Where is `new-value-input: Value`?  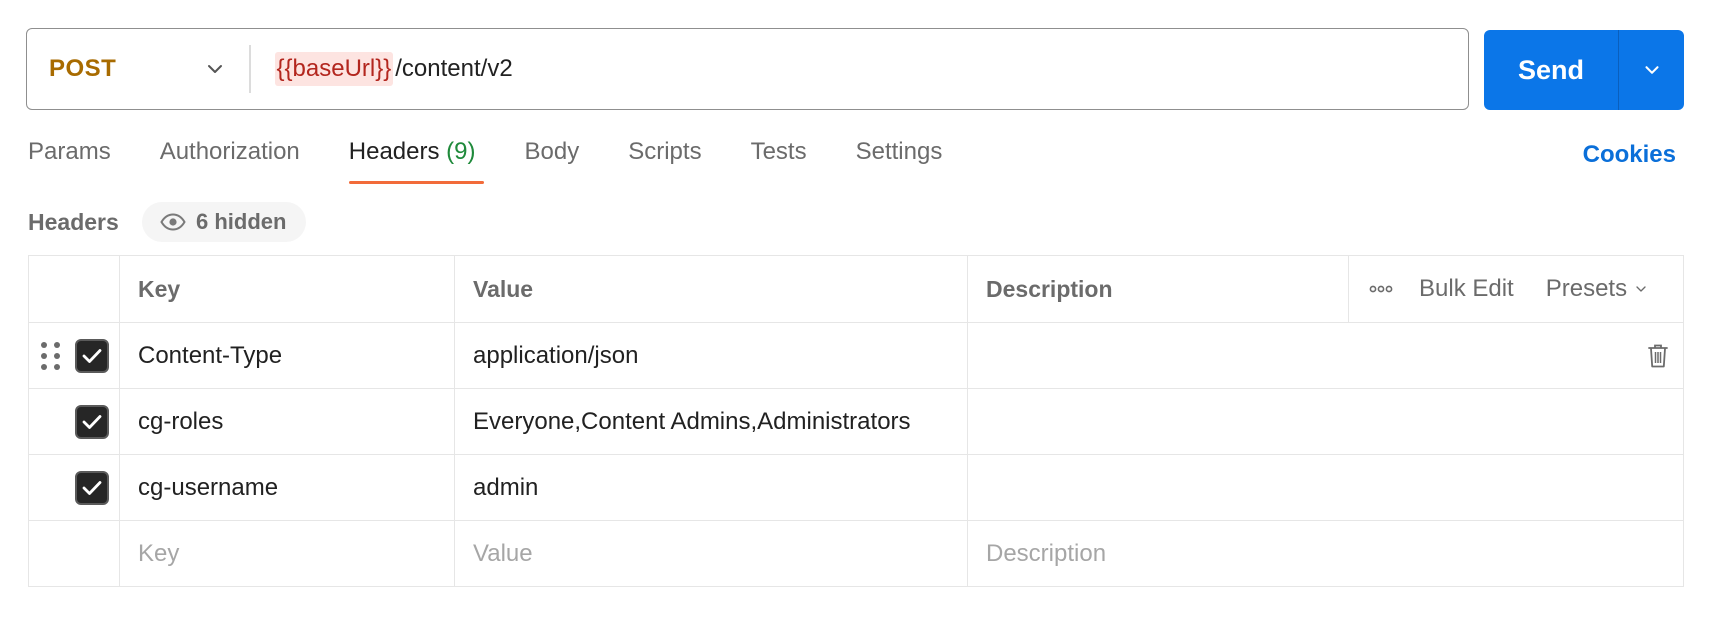
new-value-input: Value is located at coordinates (710, 553).